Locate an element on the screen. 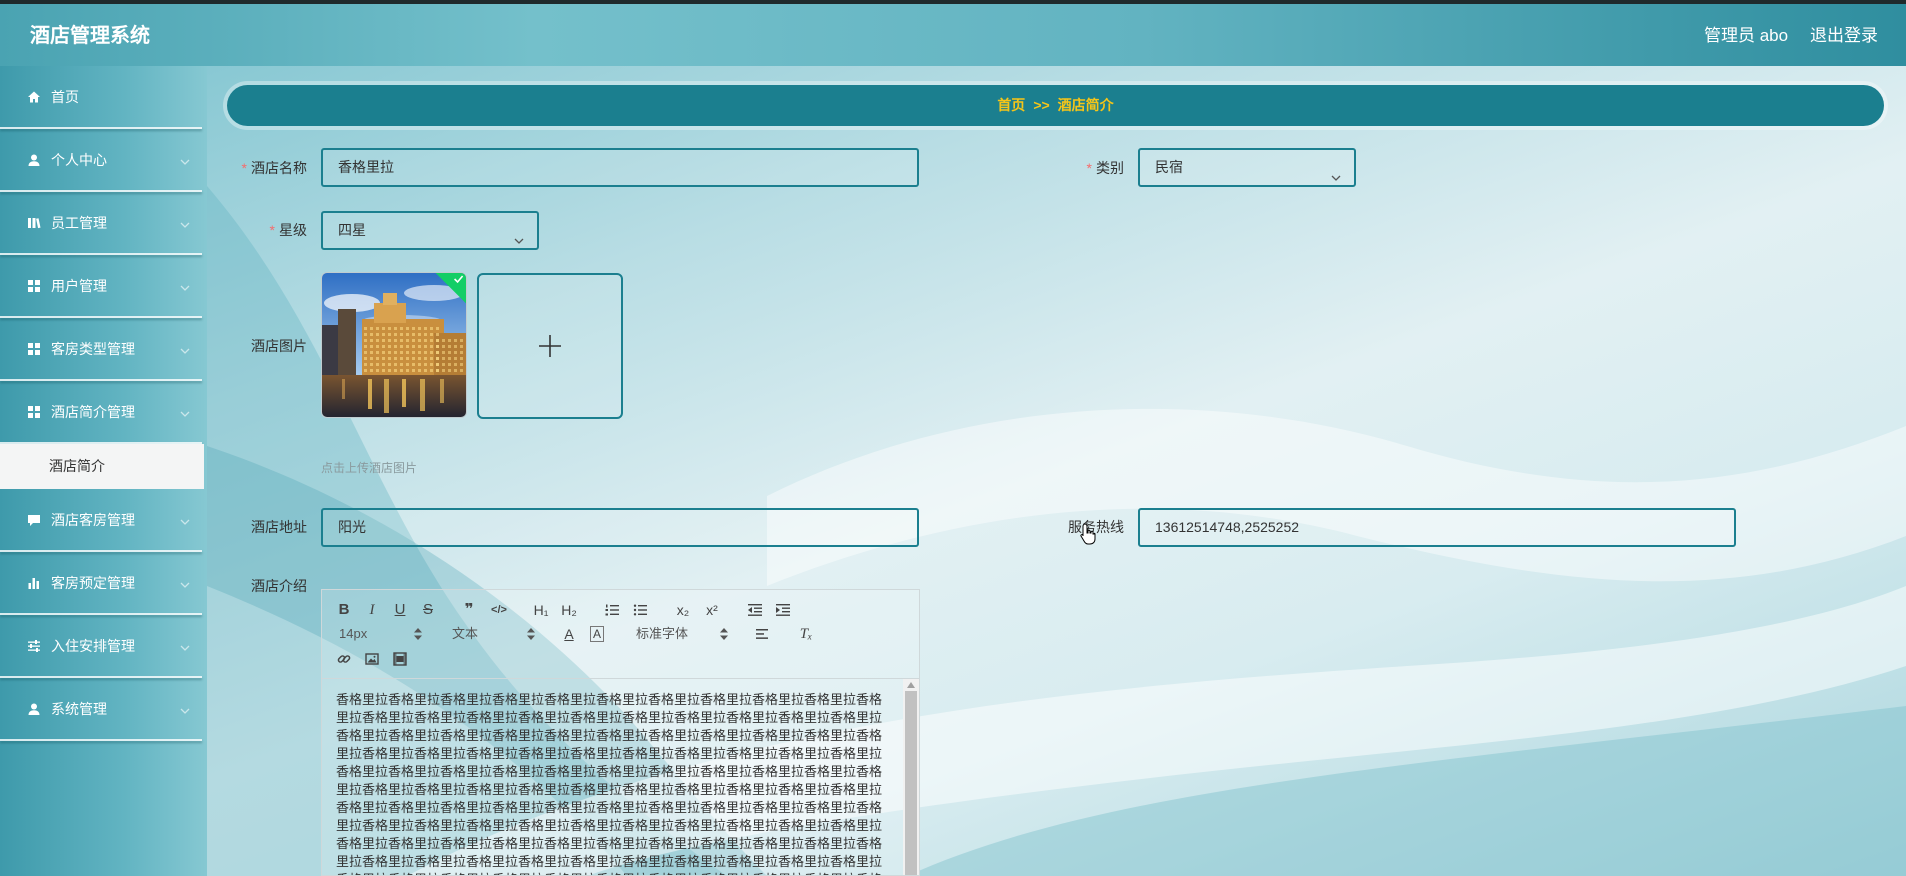  editor-scrollbar is located at coordinates (911, 777).